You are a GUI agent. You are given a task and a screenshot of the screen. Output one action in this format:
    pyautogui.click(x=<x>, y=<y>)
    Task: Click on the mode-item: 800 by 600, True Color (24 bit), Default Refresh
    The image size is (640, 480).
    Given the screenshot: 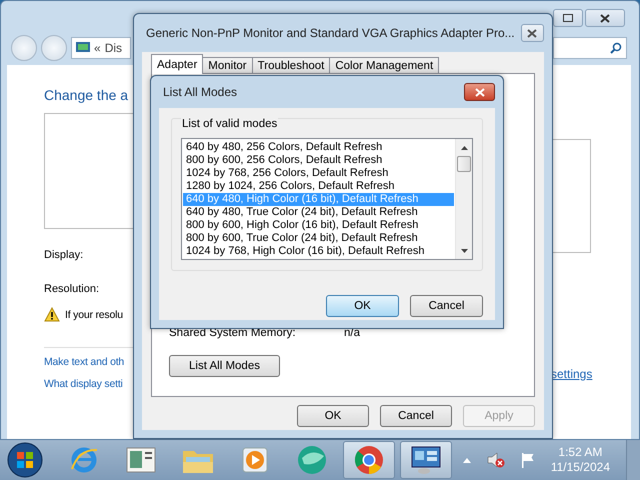 What is the action you would take?
    pyautogui.click(x=318, y=238)
    